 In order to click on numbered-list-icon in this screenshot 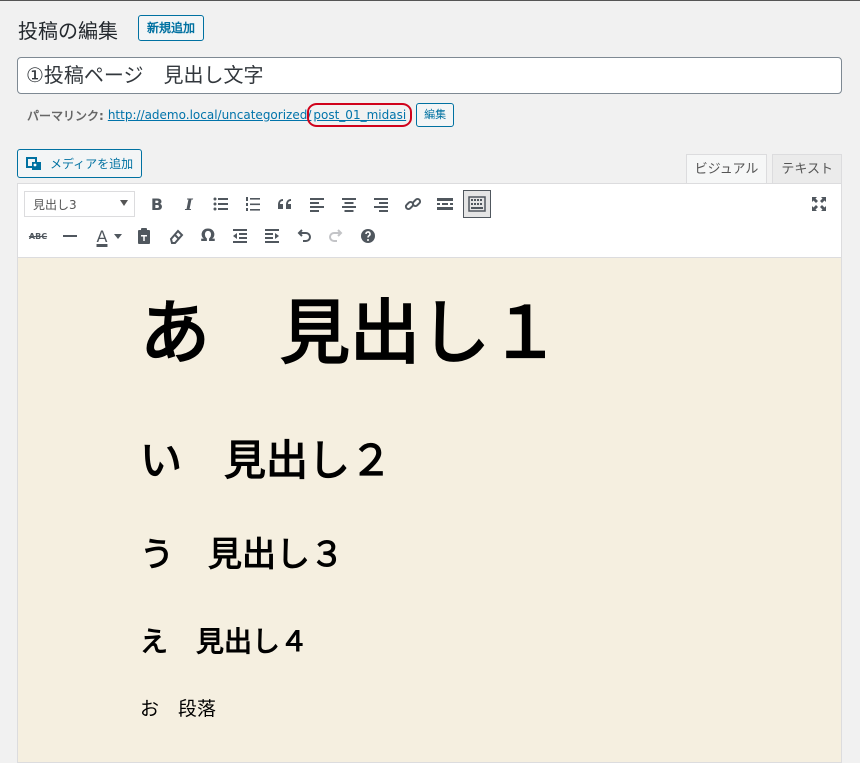, I will do `click(253, 204)`.